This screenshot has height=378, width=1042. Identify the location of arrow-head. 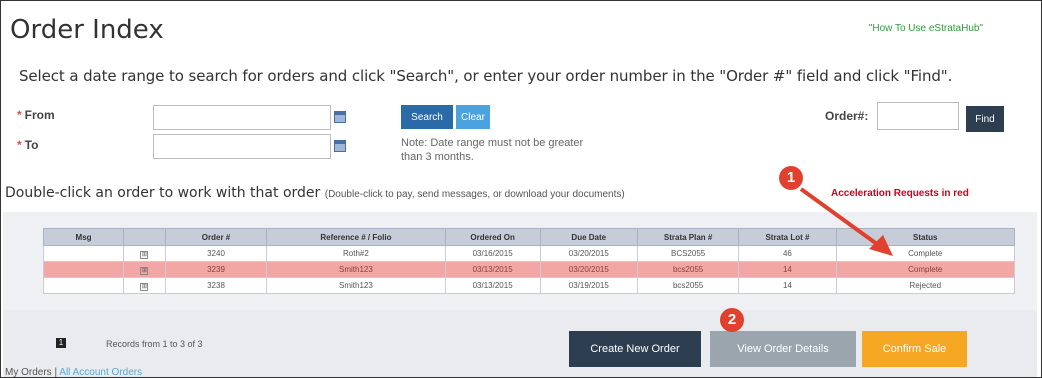
(881, 245).